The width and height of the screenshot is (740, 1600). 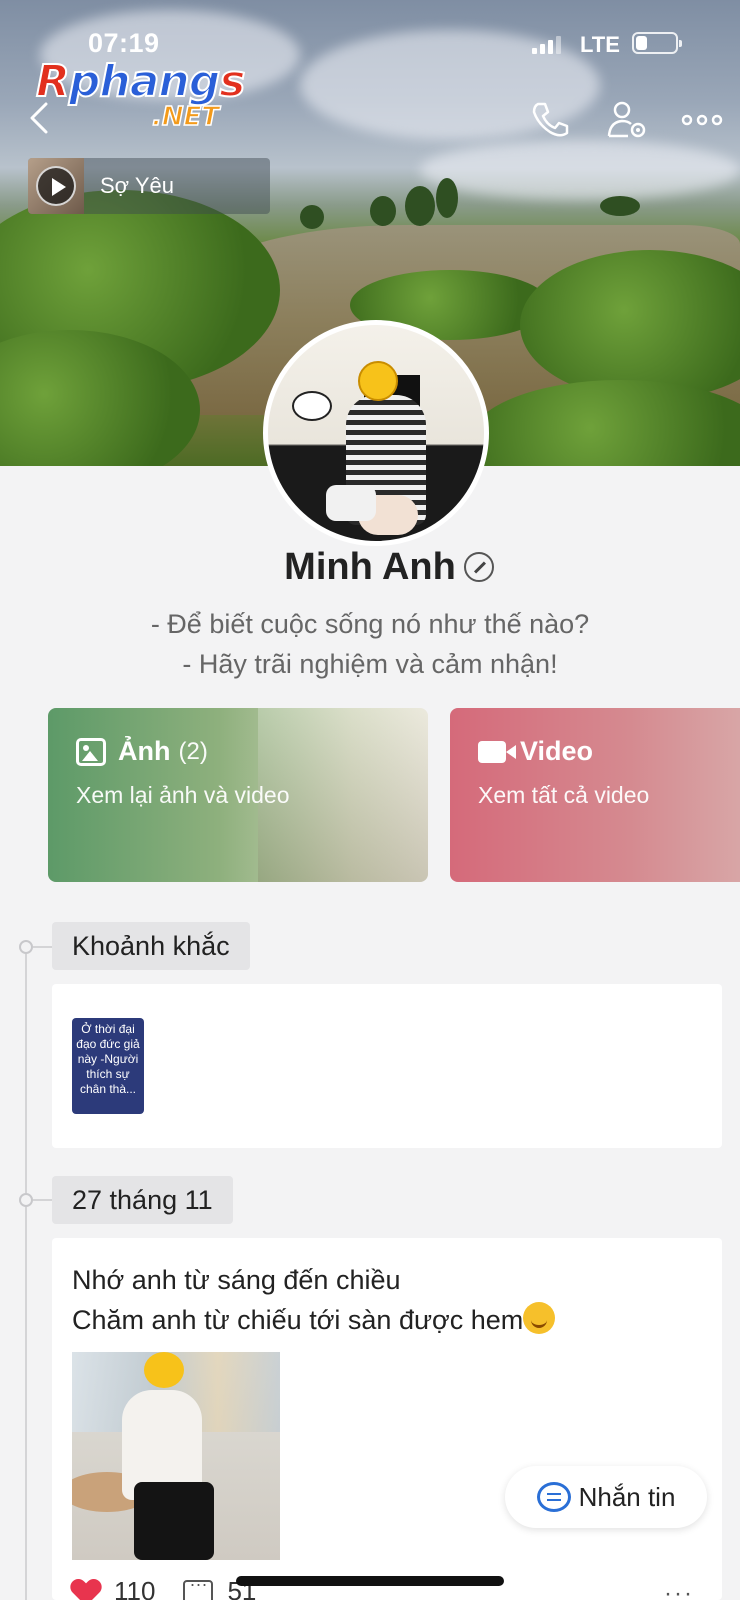 I want to click on chat-bubble-icon, so click(x=553, y=1497).